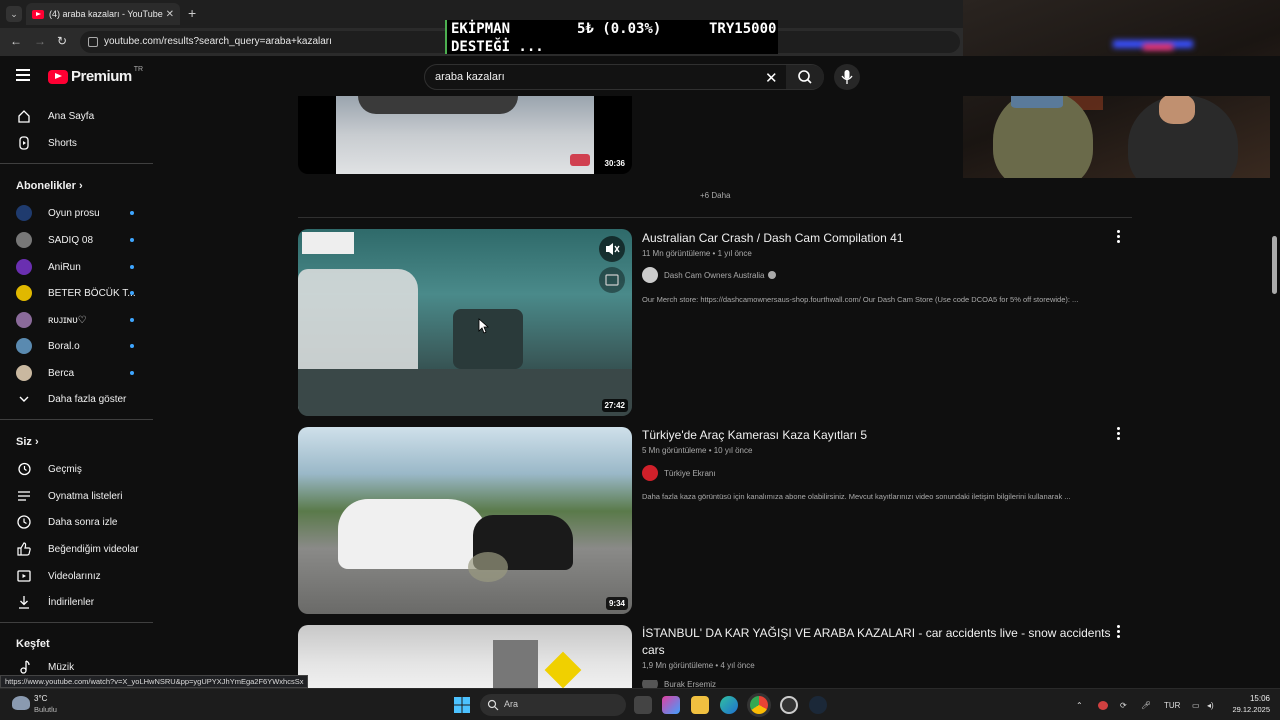 This screenshot has width=1280, height=720. I want to click on sidebar-item-liked-videos: Beğendiğim videolar, so click(77, 549).